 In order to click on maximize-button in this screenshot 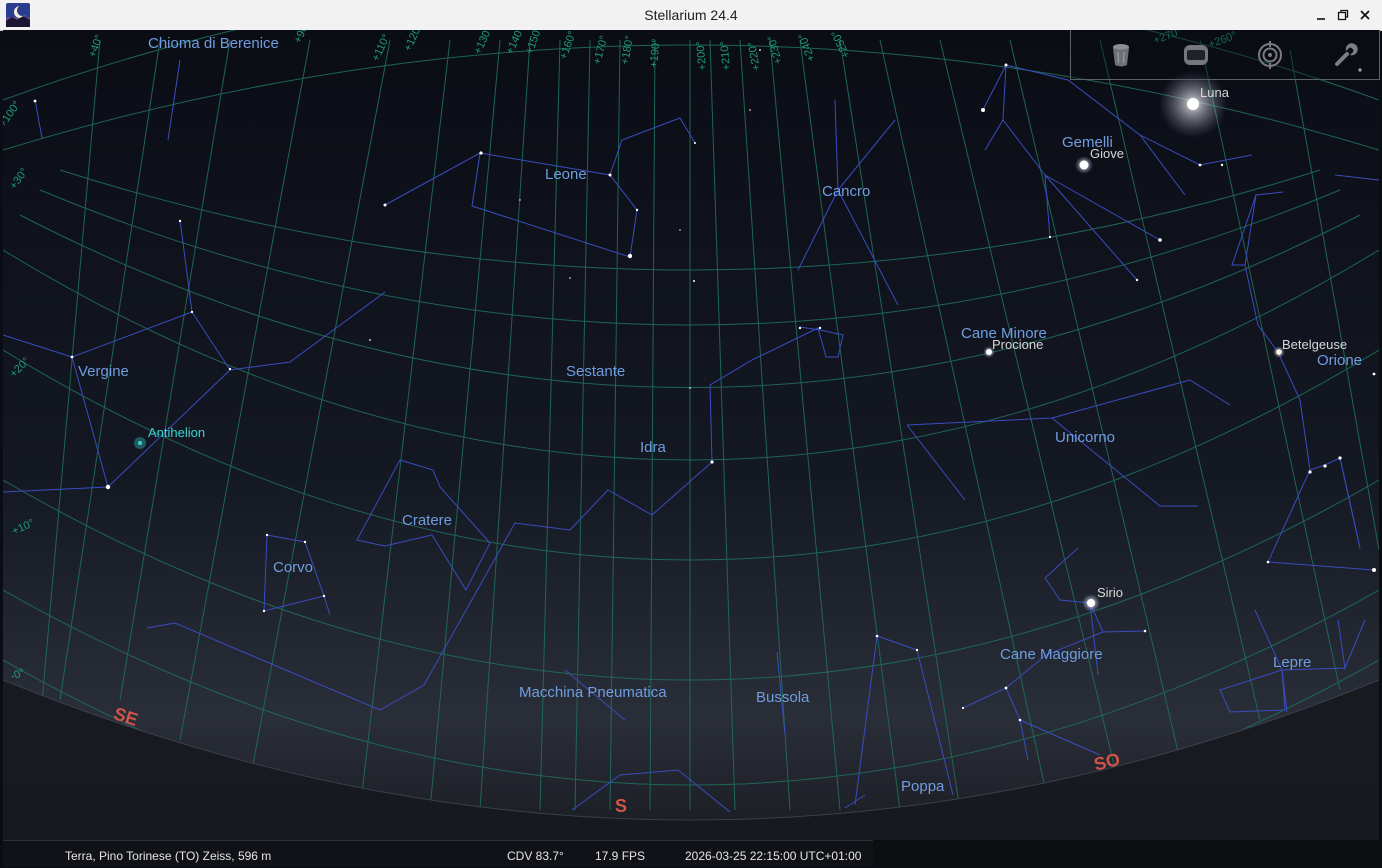, I will do `click(1343, 15)`.